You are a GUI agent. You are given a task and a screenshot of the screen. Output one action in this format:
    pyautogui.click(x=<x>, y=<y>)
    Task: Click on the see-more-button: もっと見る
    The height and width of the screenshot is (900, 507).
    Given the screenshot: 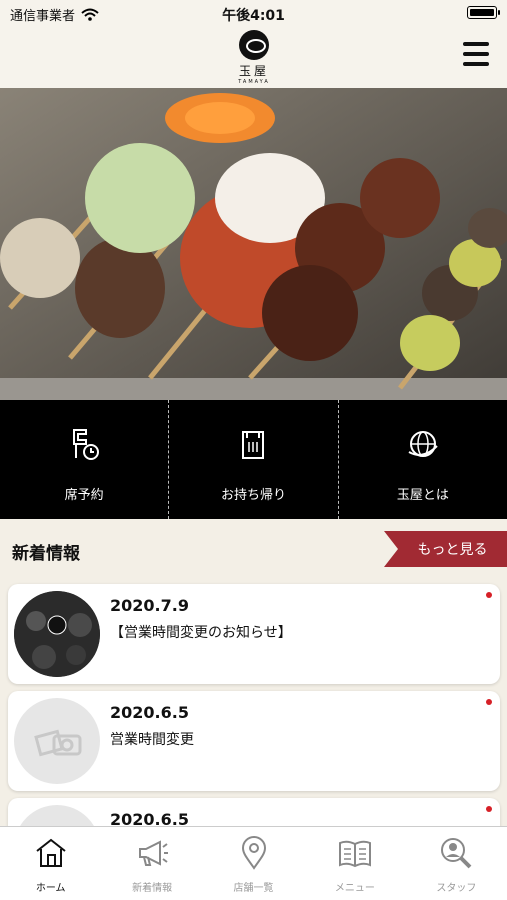 What is the action you would take?
    pyautogui.click(x=445, y=549)
    